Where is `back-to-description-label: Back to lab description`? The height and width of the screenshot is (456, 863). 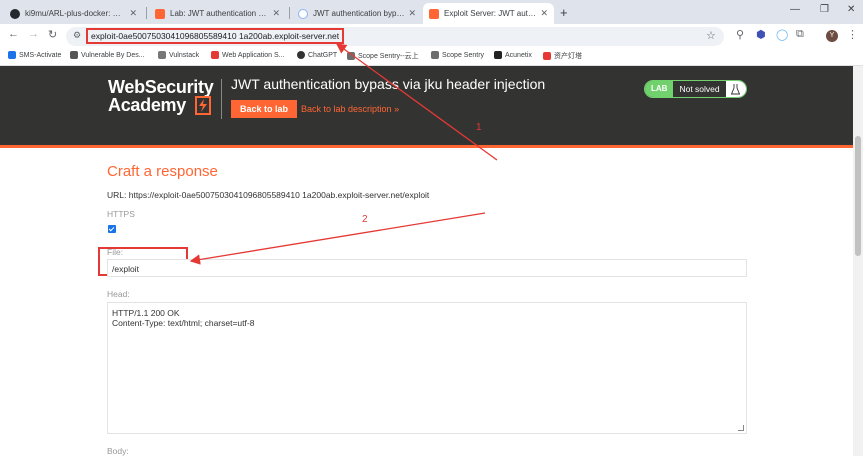 back-to-description-label: Back to lab description is located at coordinates (346, 109).